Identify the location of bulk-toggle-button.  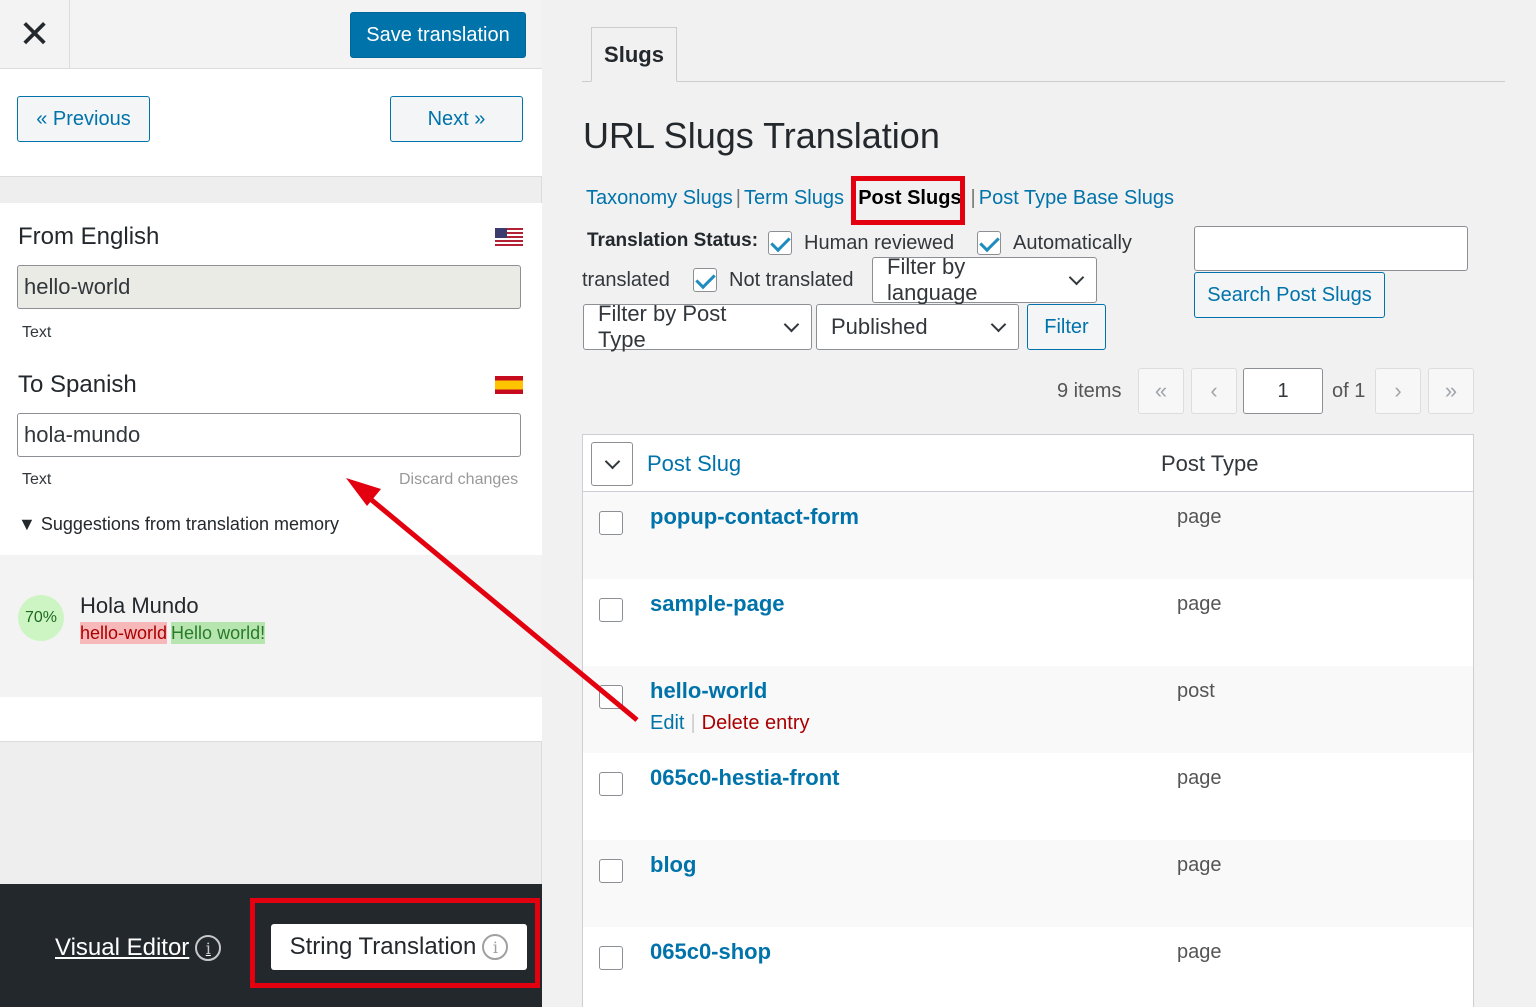
(612, 464).